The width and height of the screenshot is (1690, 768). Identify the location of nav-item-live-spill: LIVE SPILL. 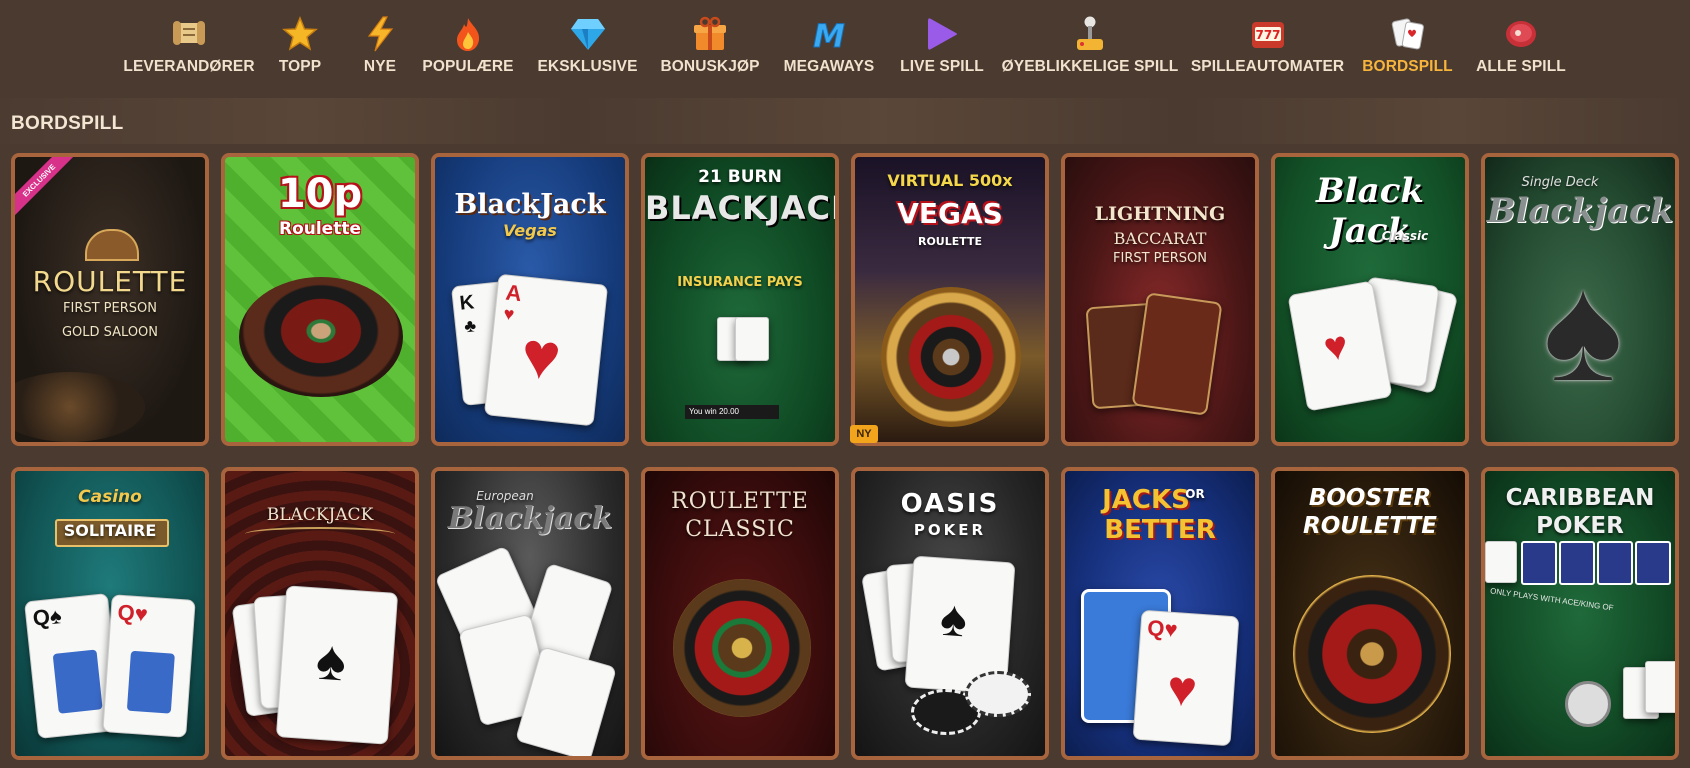
(942, 49).